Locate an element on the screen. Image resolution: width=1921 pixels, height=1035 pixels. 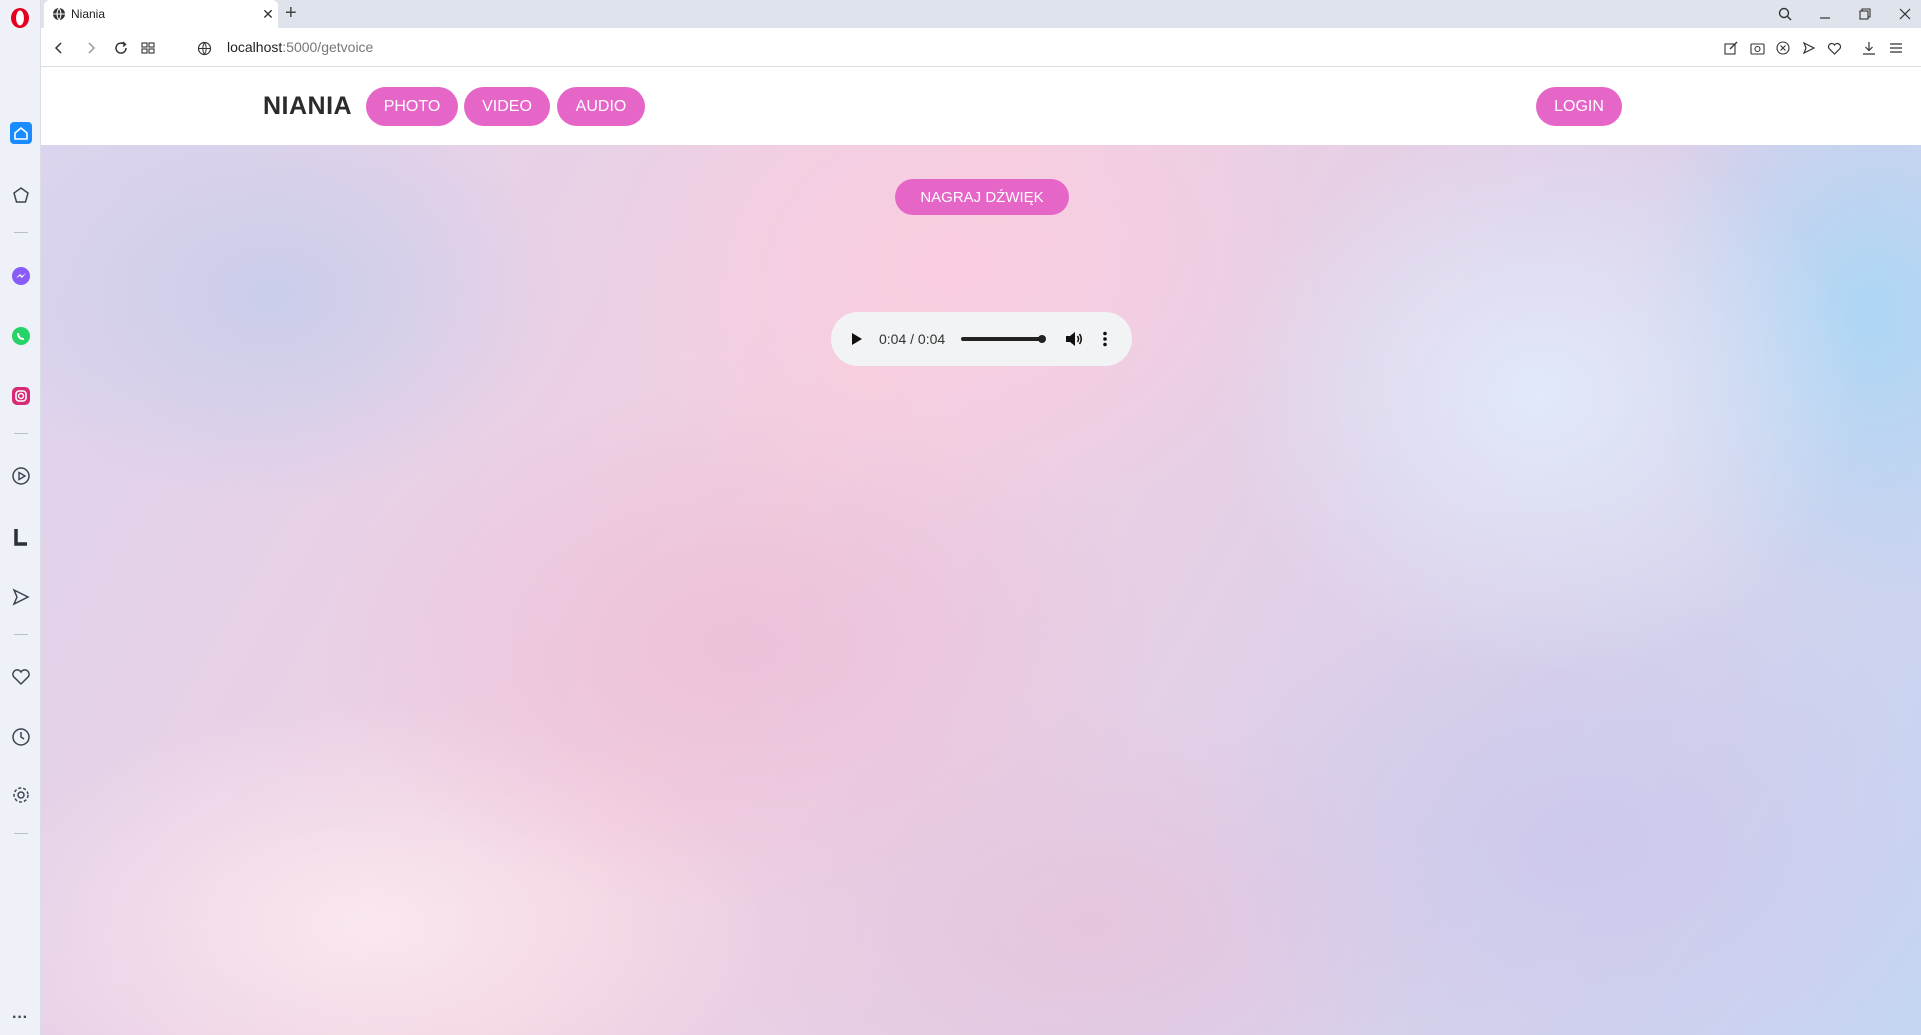
audio-time: 0:04 / 0:04 is located at coordinates (912, 339).